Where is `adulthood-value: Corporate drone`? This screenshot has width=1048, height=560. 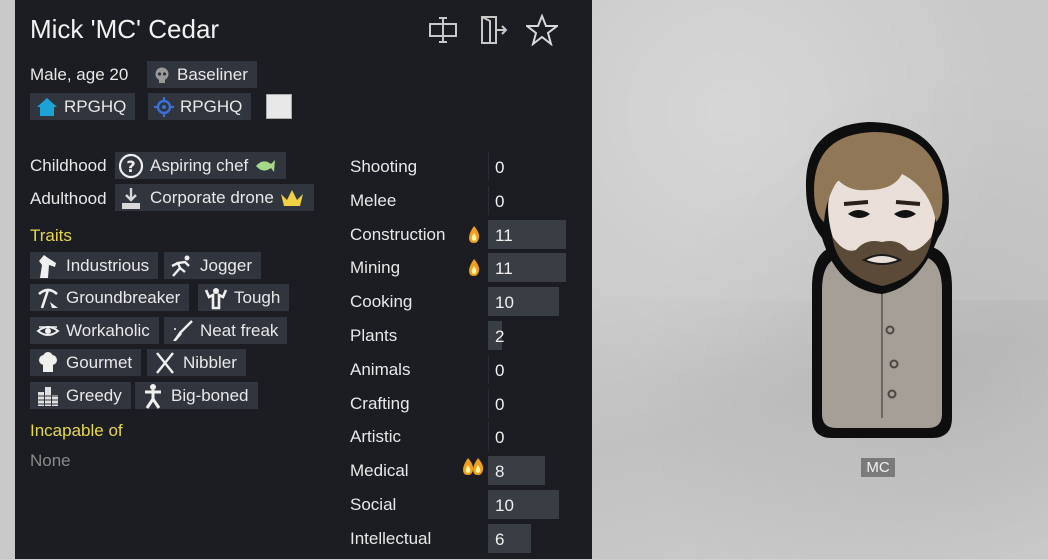
adulthood-value: Corporate drone is located at coordinates (212, 197).